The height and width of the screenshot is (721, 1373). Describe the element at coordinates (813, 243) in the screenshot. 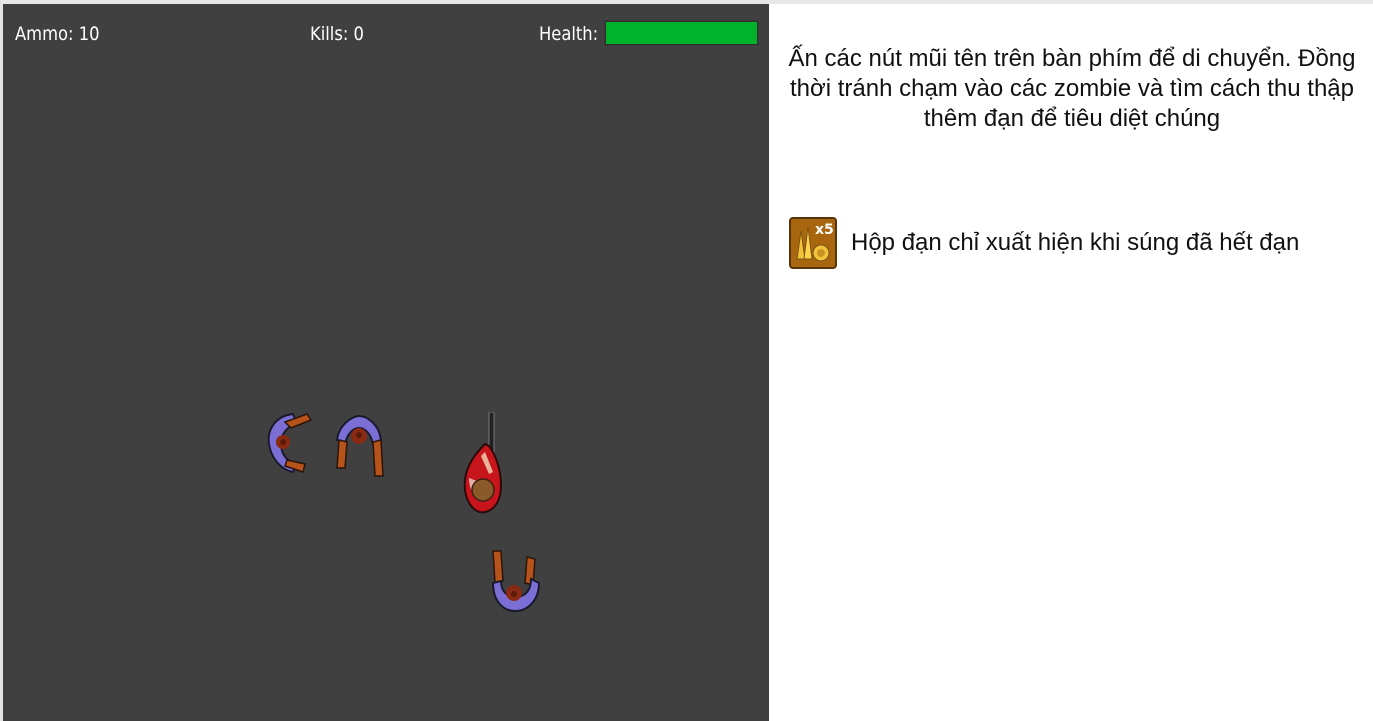

I see `ammo-box-icon: x5` at that location.